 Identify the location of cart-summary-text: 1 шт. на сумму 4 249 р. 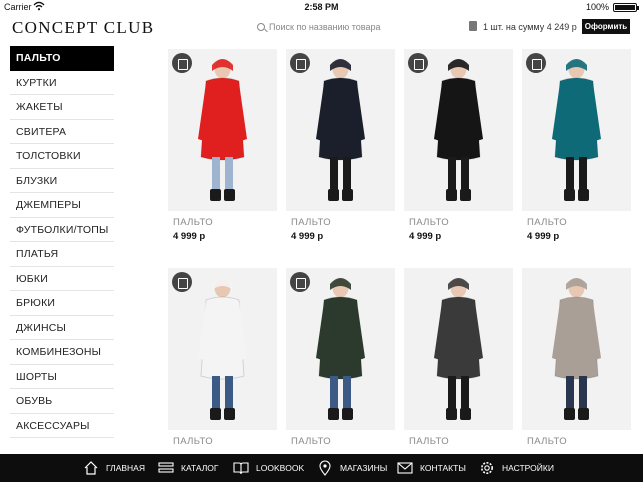
(530, 27).